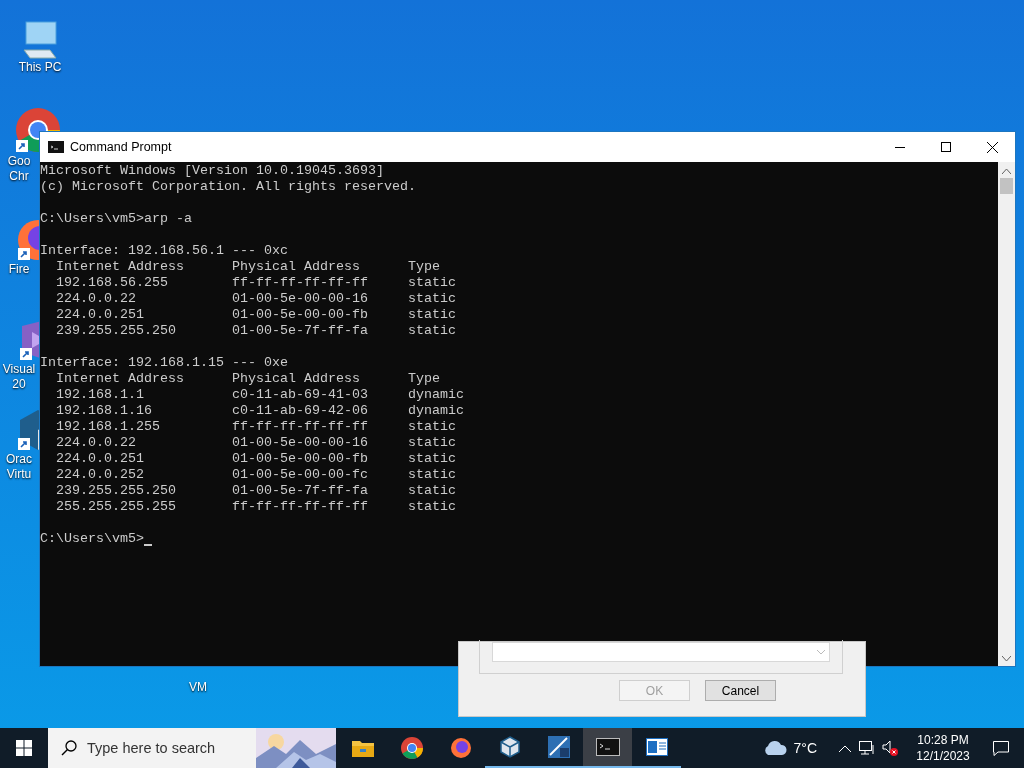  What do you see at coordinates (460, 748) in the screenshot?
I see `firefox-icon` at bounding box center [460, 748].